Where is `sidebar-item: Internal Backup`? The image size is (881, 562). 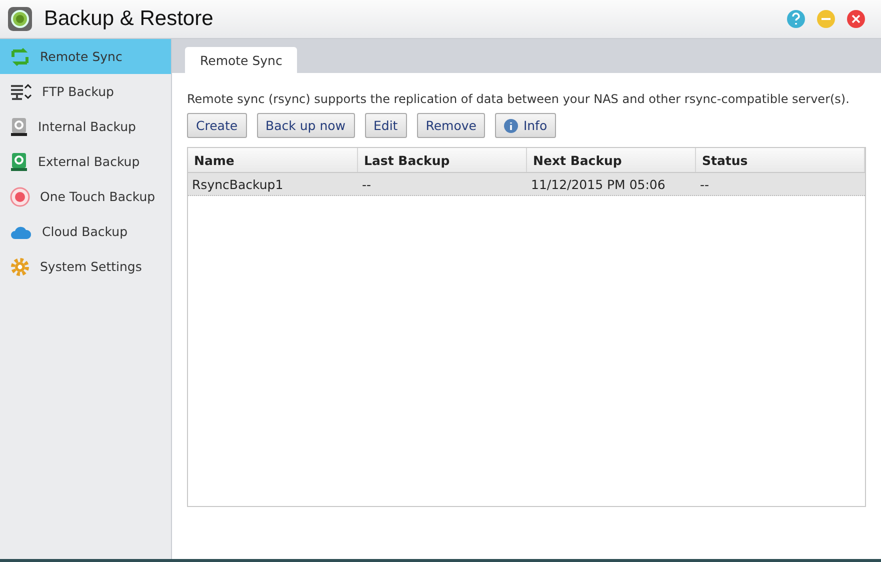 sidebar-item: Internal Backup is located at coordinates (85, 126).